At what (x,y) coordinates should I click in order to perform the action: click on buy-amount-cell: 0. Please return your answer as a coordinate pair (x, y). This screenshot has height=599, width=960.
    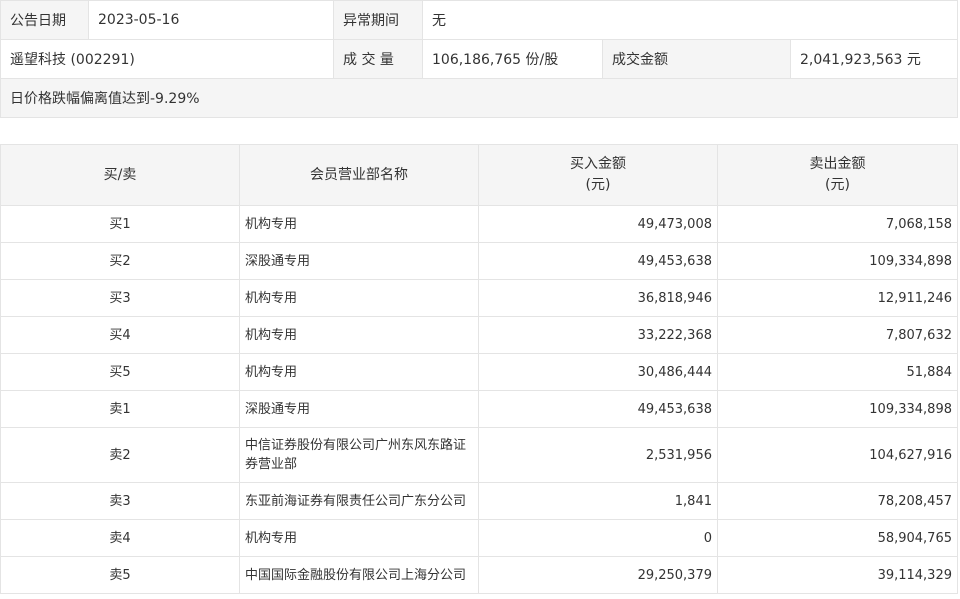
    Looking at the image, I should click on (598, 538).